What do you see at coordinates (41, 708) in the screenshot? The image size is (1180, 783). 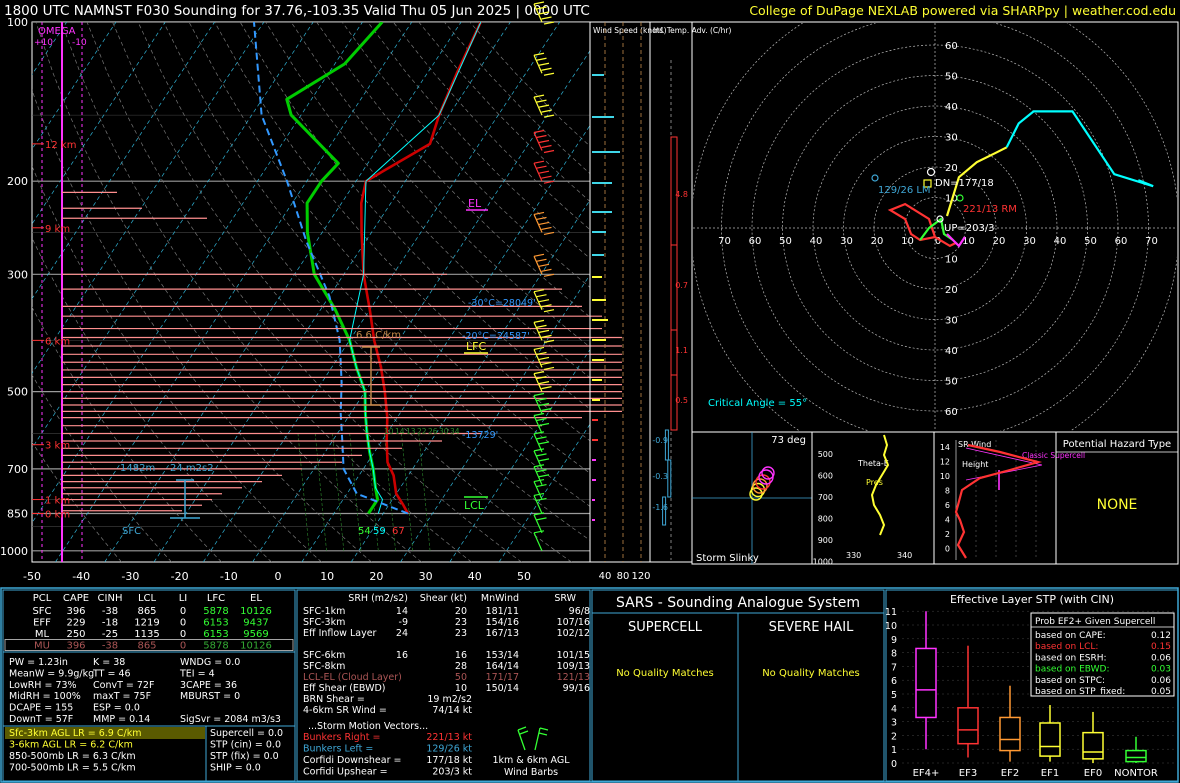 I see `index-cell: DCAPE = 155` at bounding box center [41, 708].